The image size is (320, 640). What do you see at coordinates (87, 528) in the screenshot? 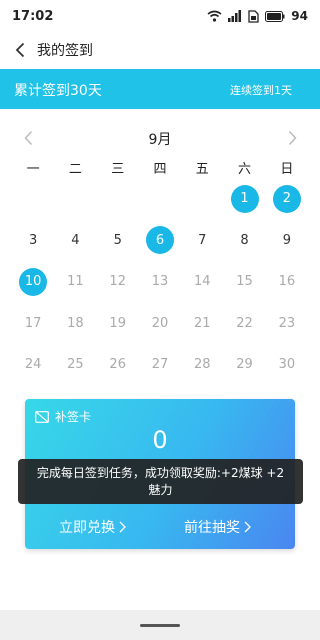
I see `redeem-label: 立即兑换` at bounding box center [87, 528].